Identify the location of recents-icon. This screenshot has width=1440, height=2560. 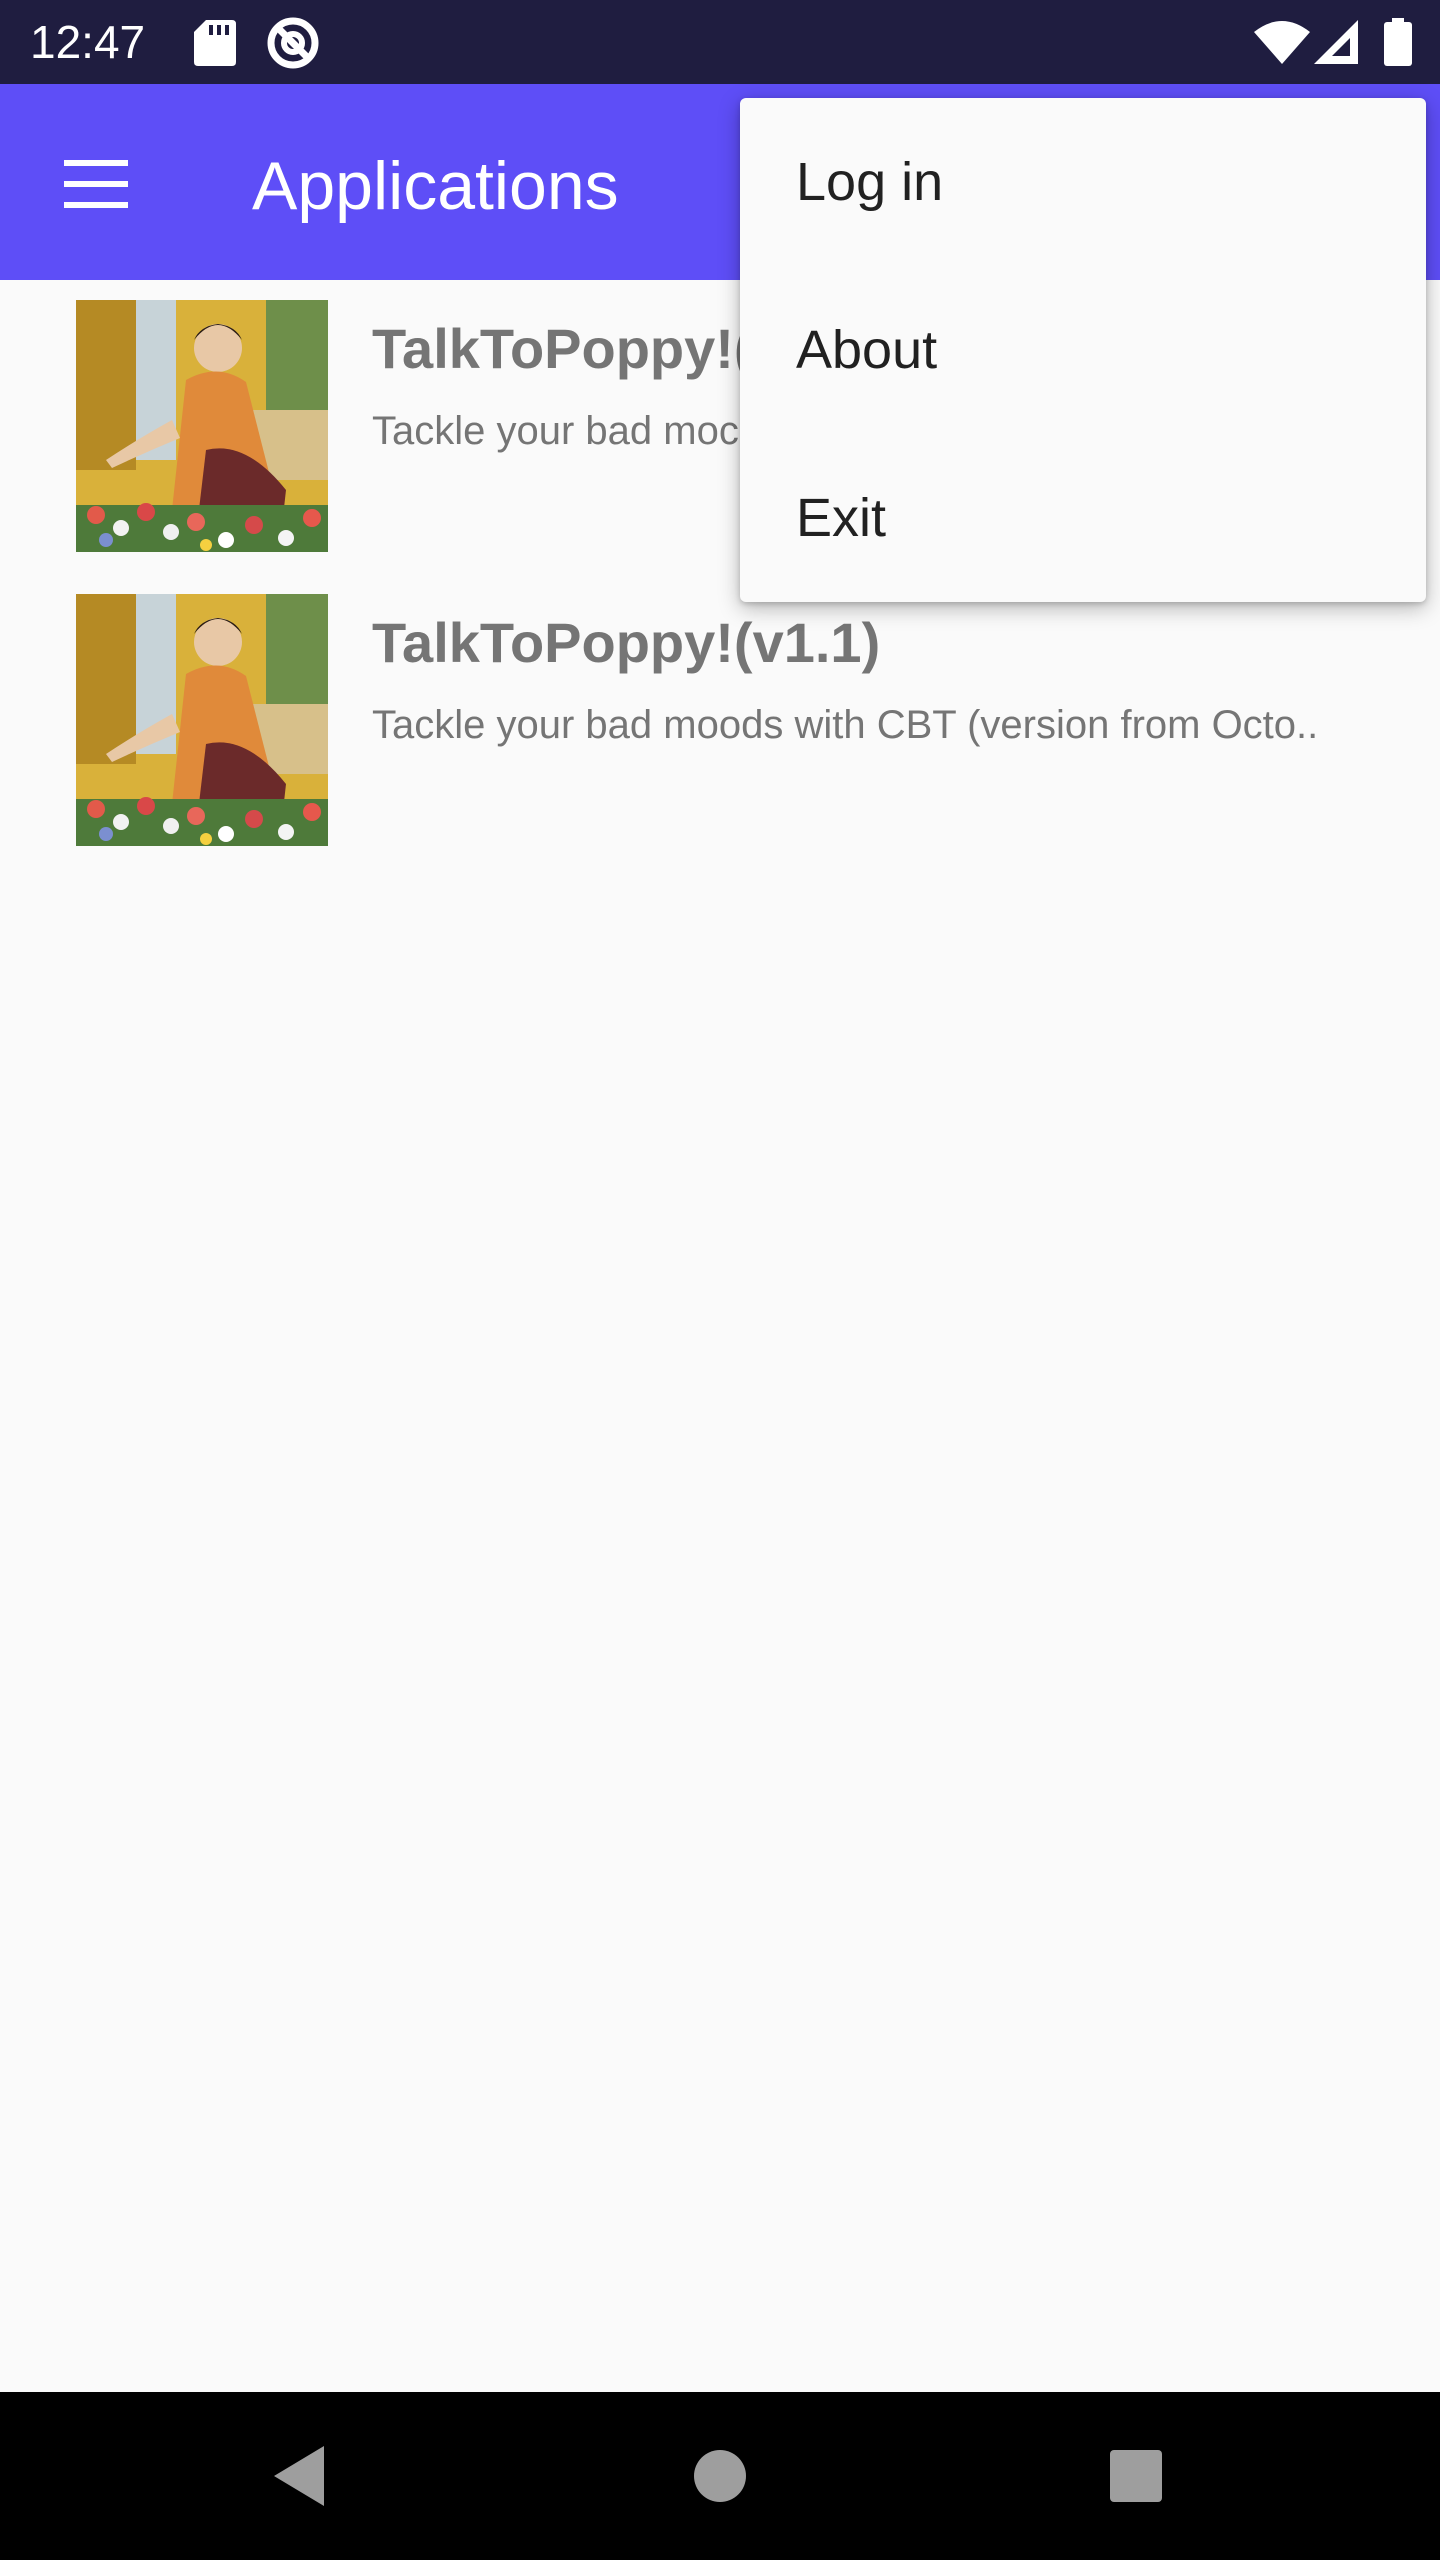
(1136, 2476).